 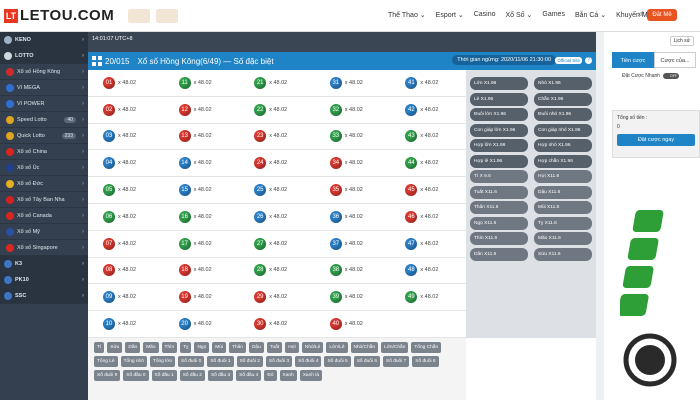 What do you see at coordinates (184, 297) in the screenshot?
I see `number-ball: 19` at bounding box center [184, 297].